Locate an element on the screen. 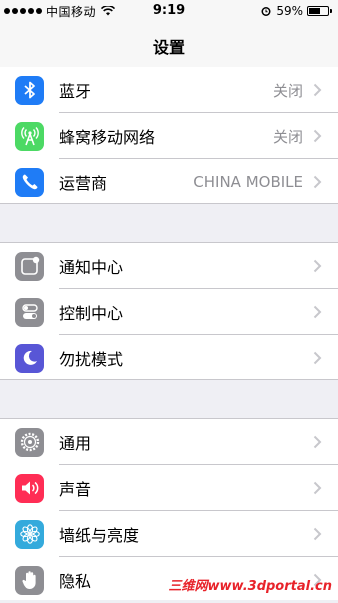 The height and width of the screenshot is (603, 338). row-label: 控制中心 is located at coordinates (91, 313).